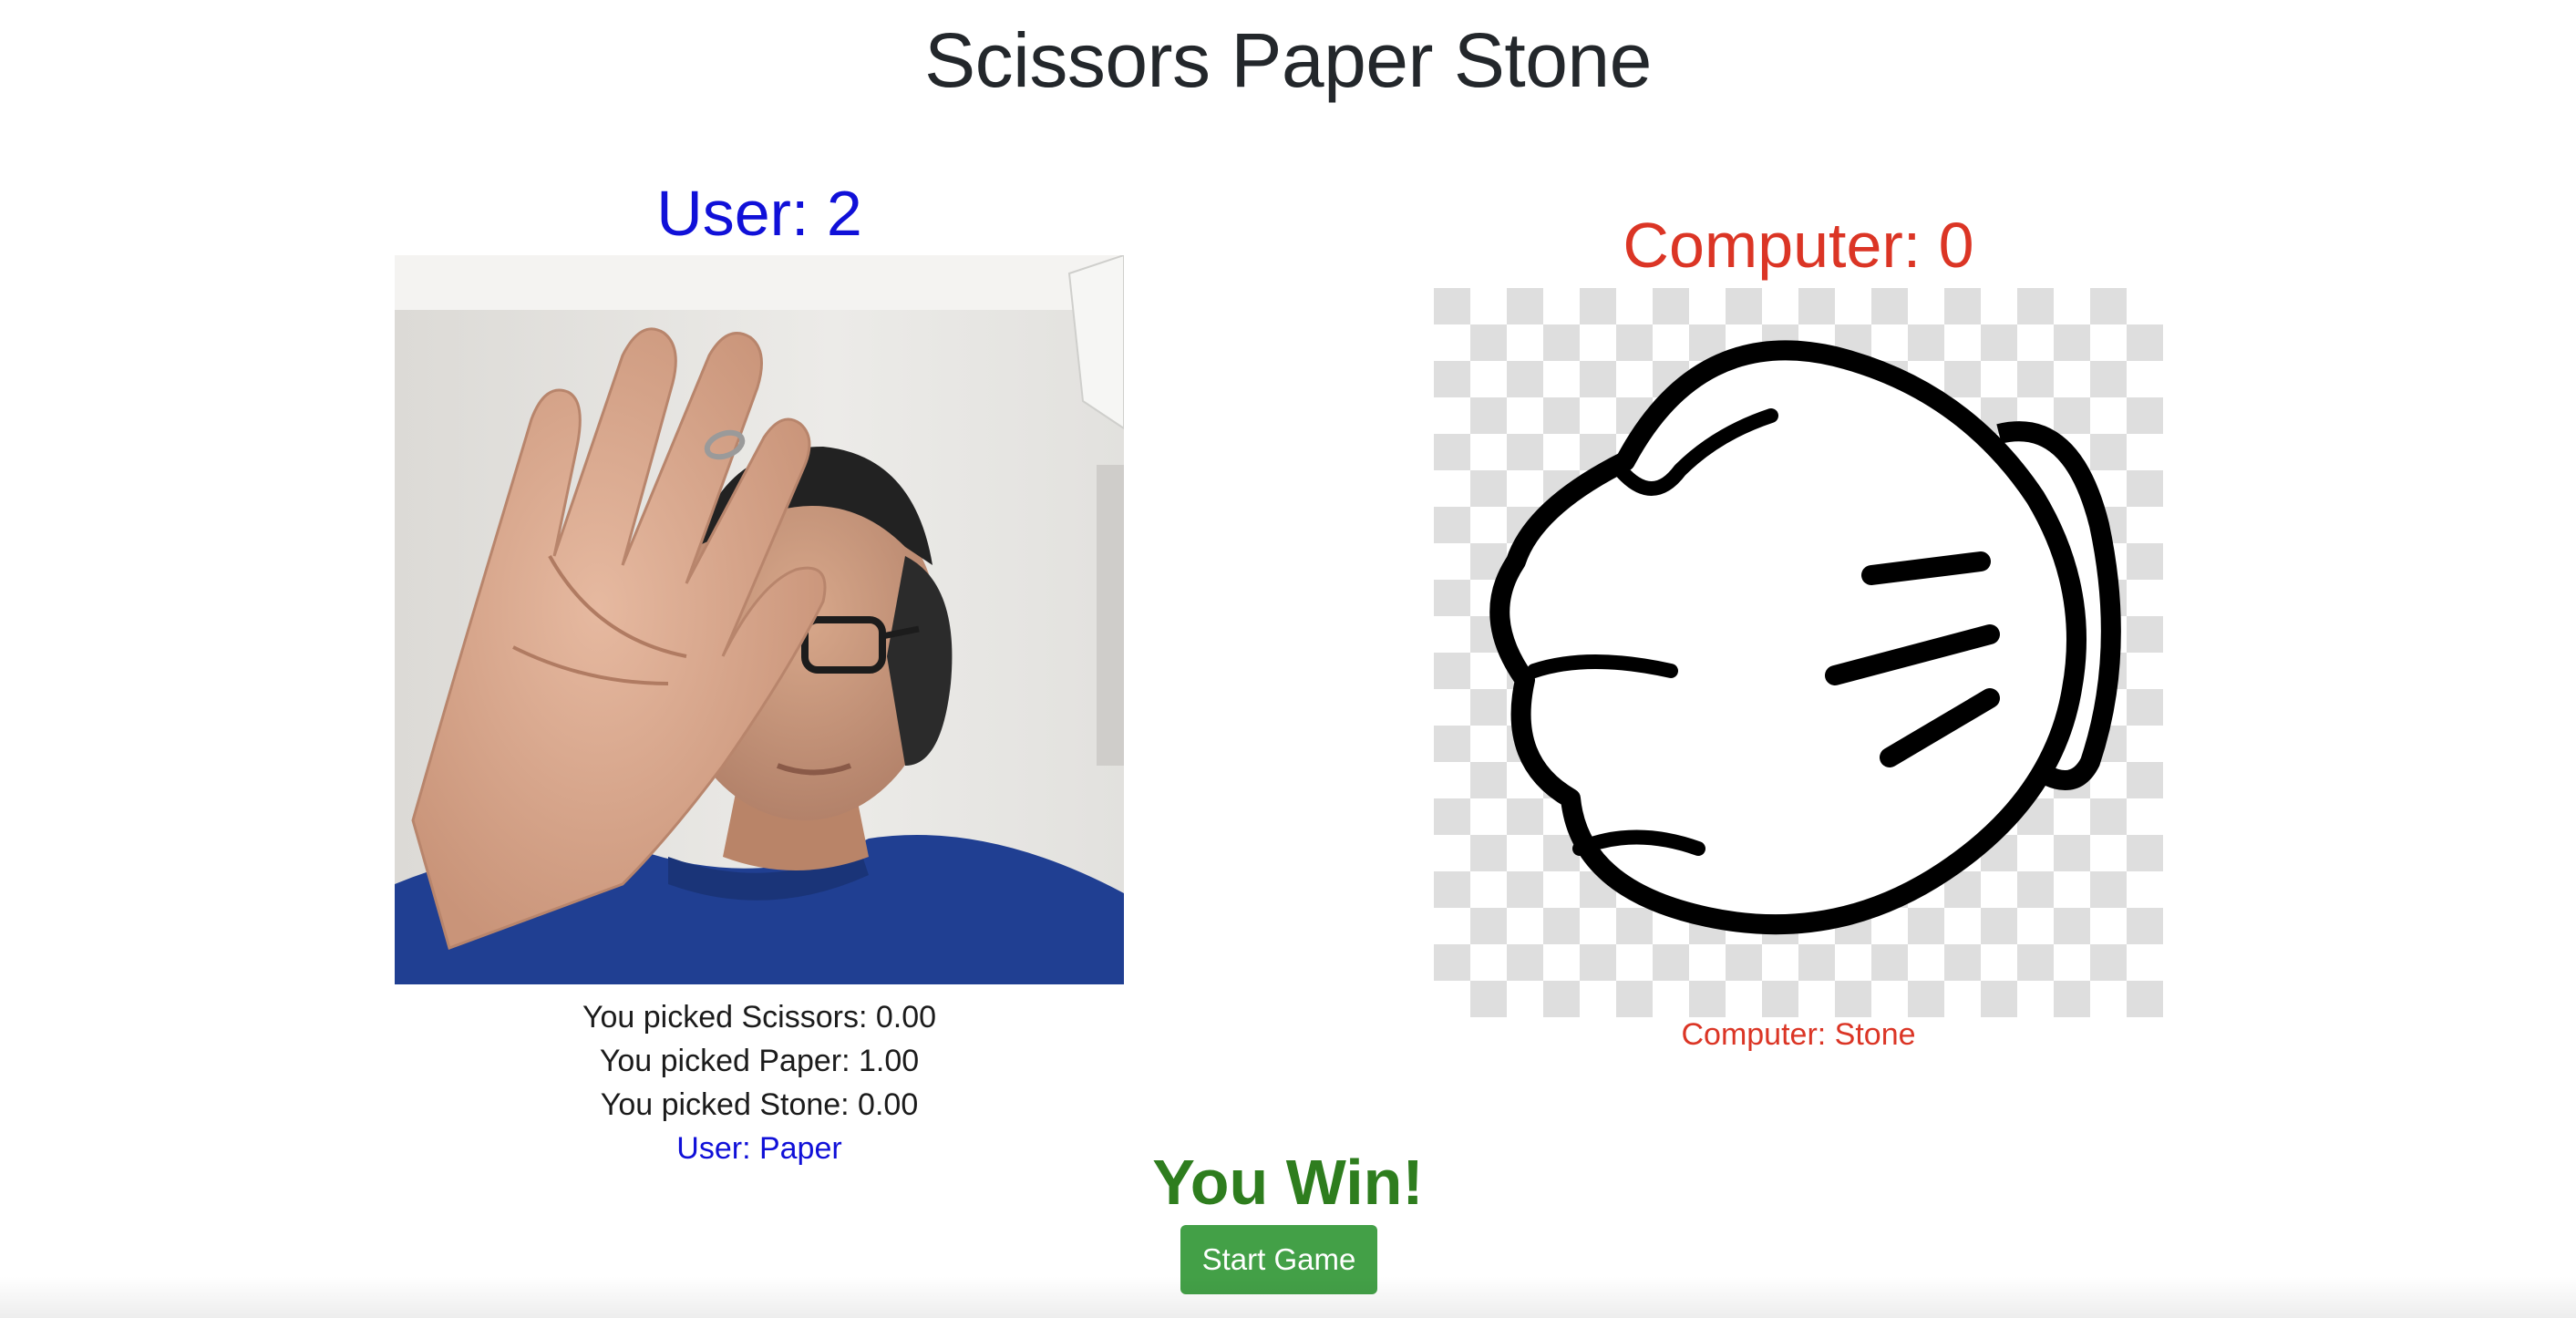 The height and width of the screenshot is (1318, 2576). I want to click on user-panel: User: 2, so click(759, 213).